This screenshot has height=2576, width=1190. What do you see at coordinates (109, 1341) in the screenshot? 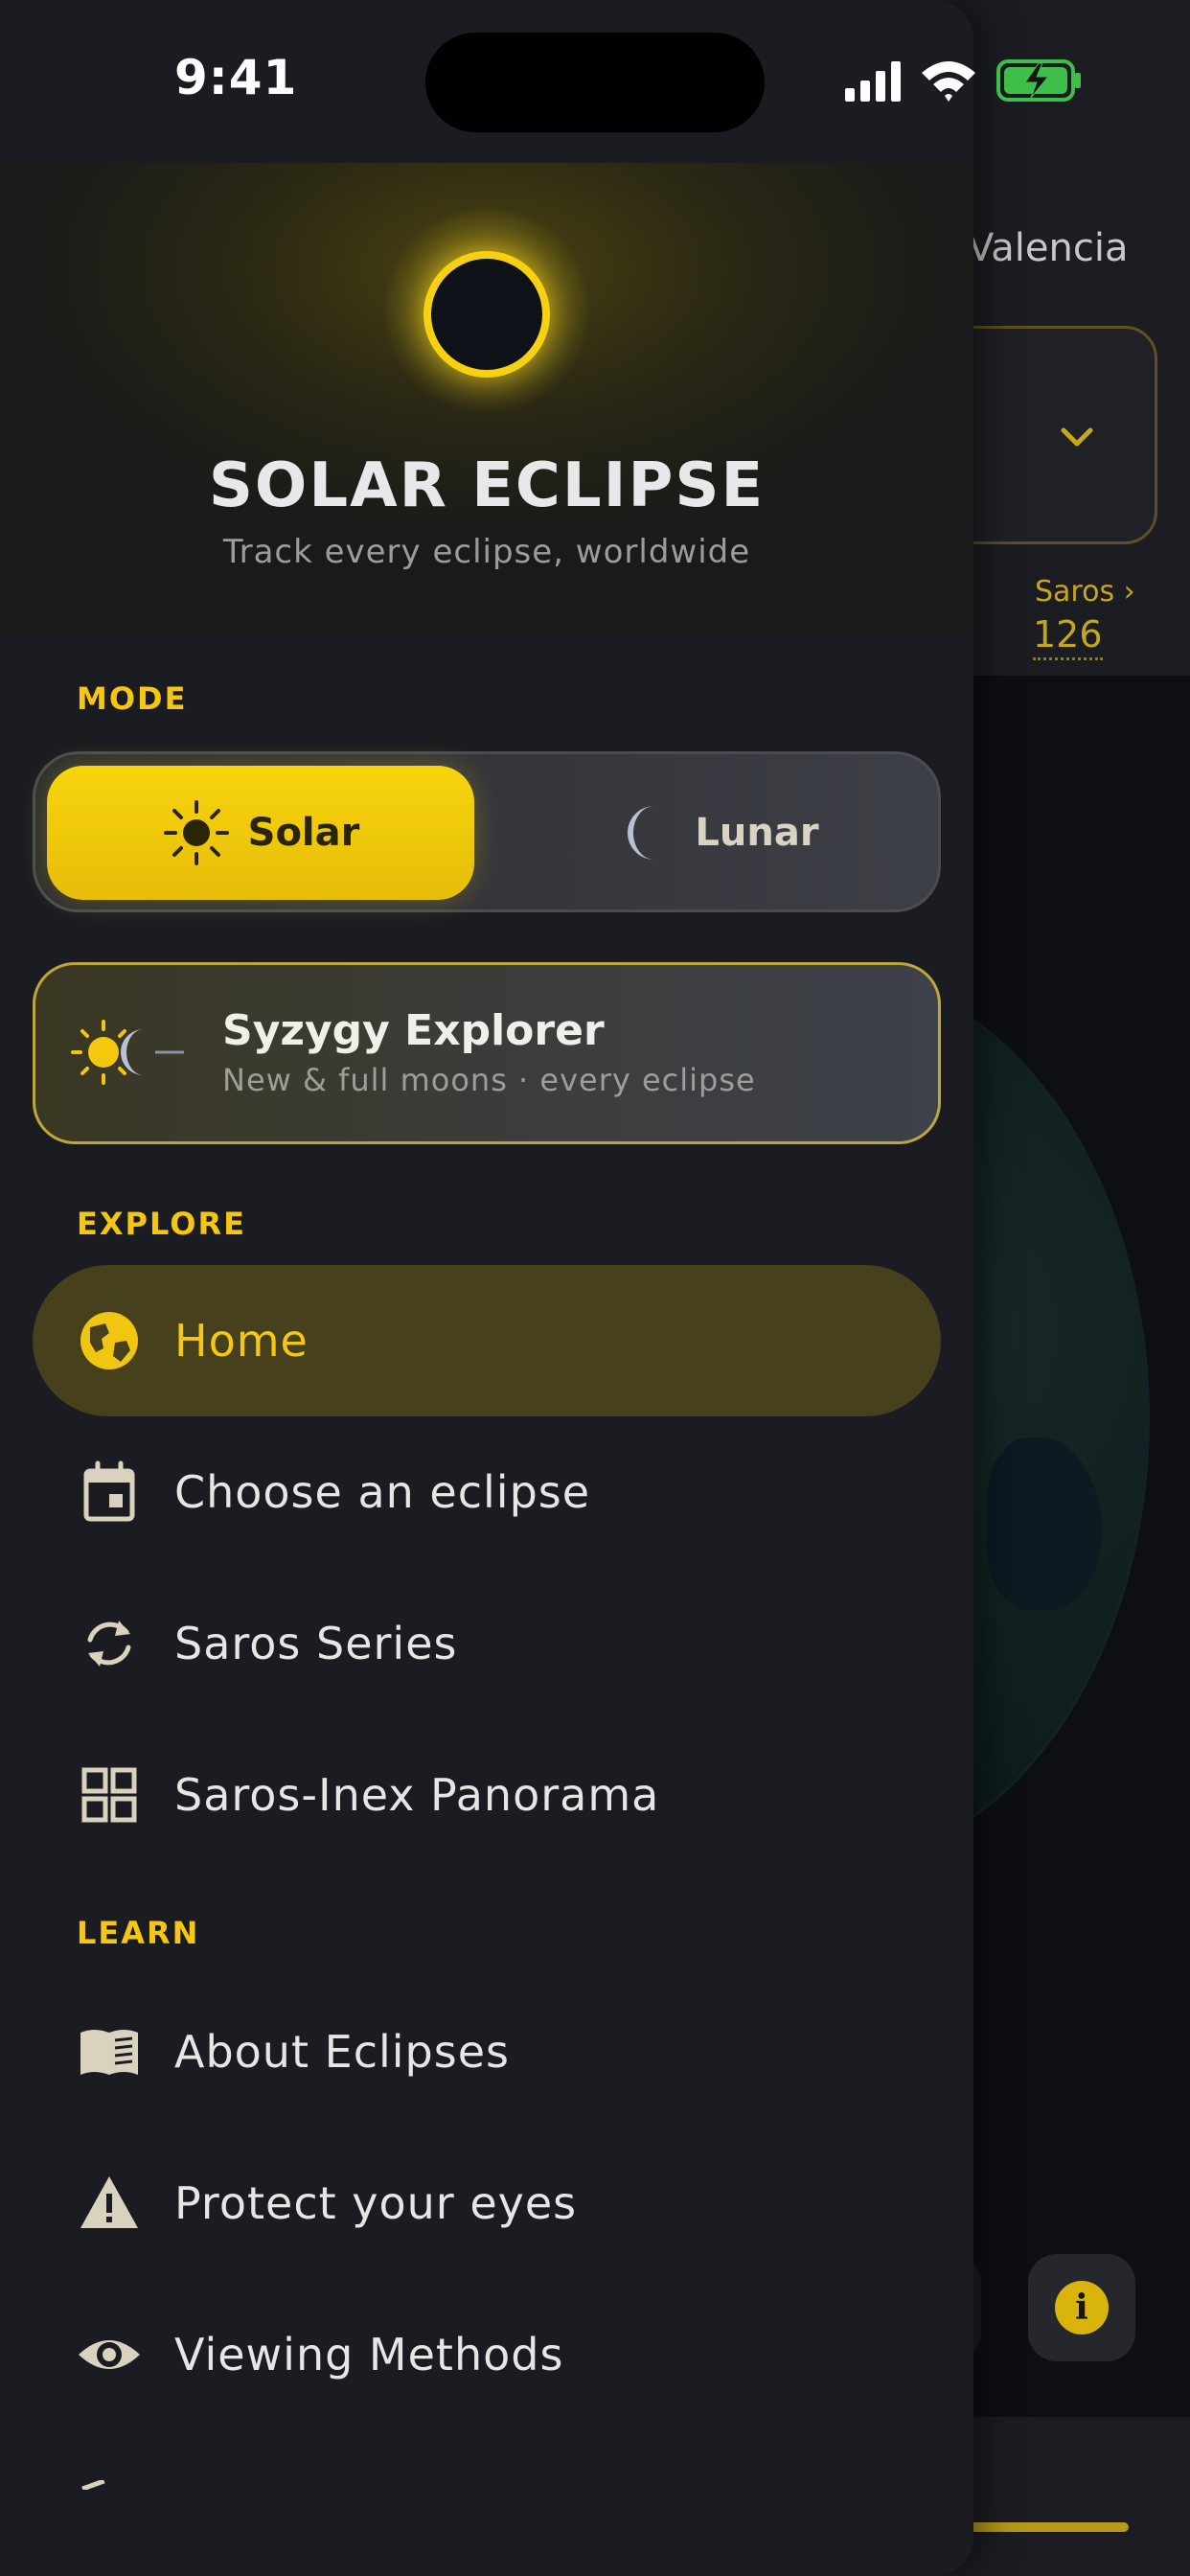
I see `globe-icon` at bounding box center [109, 1341].